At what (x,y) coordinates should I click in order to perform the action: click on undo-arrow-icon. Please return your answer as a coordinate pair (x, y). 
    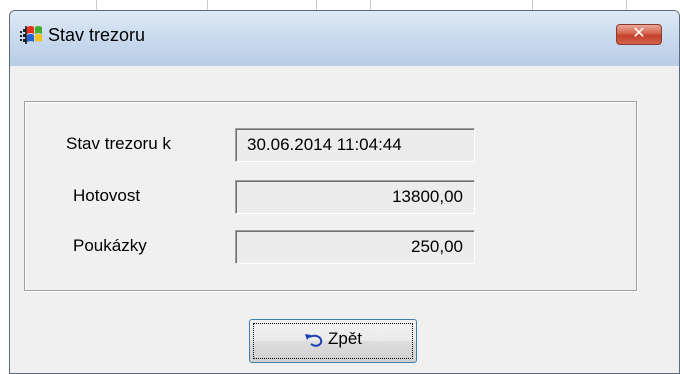
    Looking at the image, I should click on (313, 340).